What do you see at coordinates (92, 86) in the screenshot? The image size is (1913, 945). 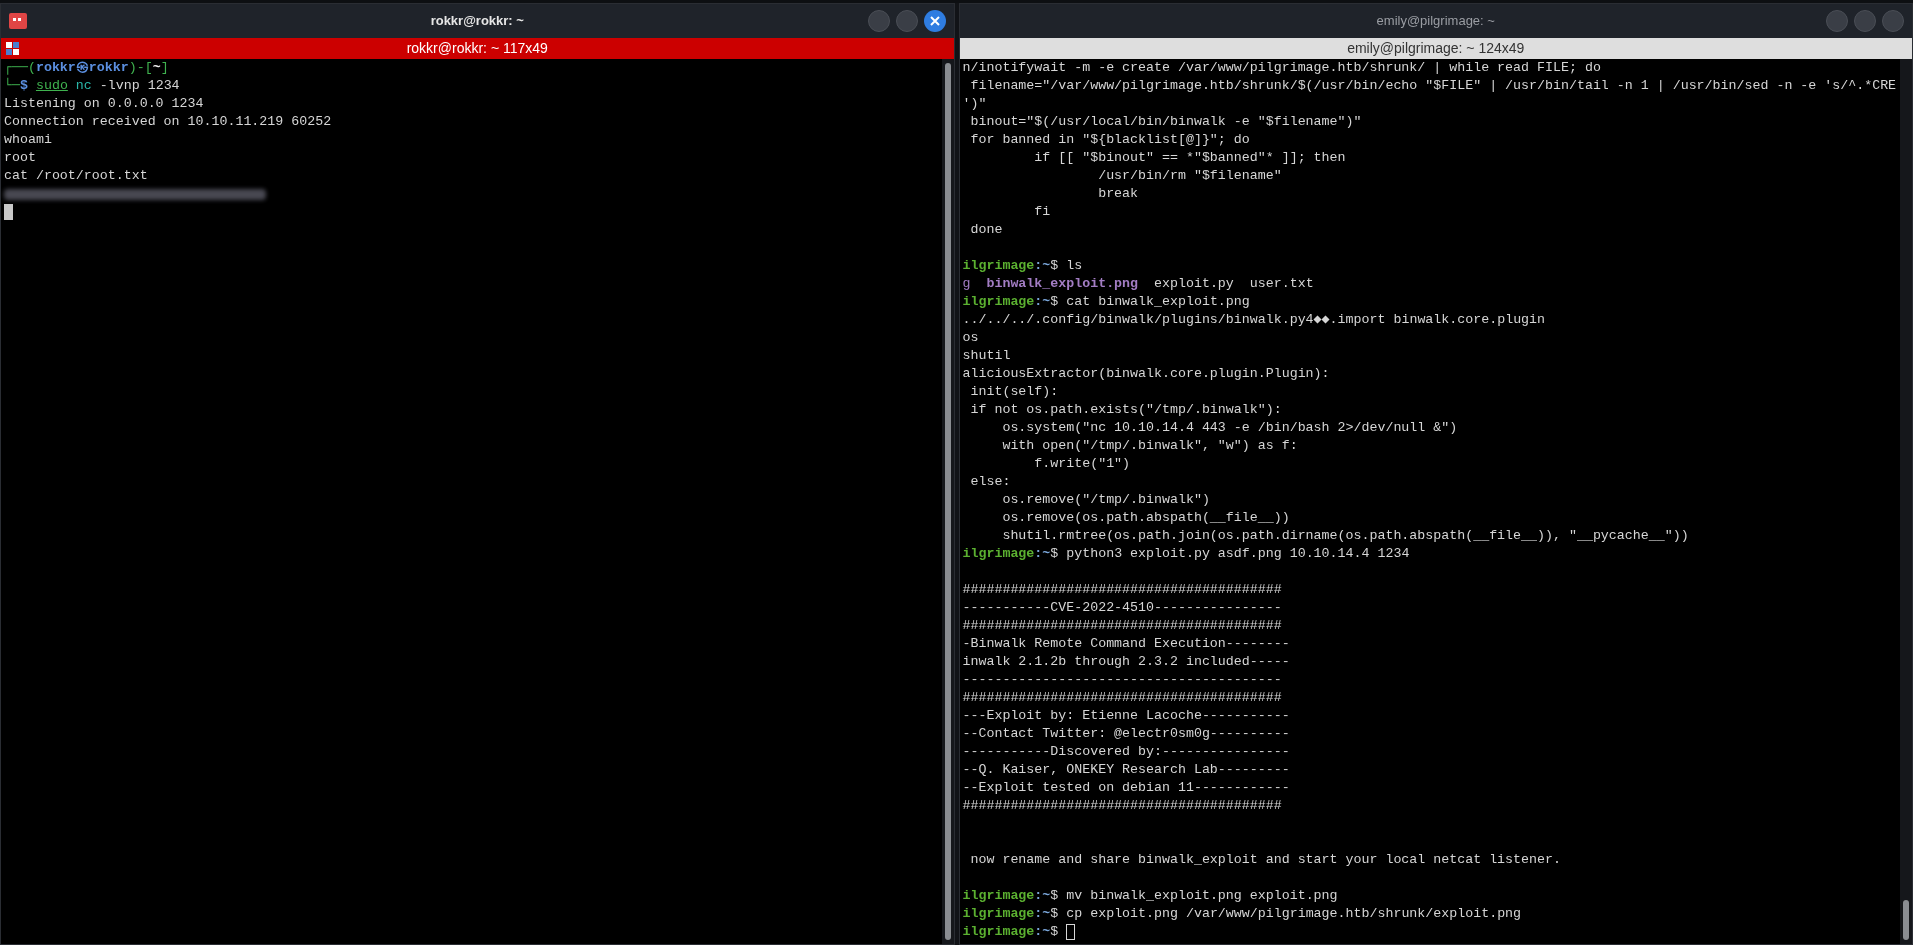 I see `terminal-line: └─$ sudo nc -lvnp 1234` at bounding box center [92, 86].